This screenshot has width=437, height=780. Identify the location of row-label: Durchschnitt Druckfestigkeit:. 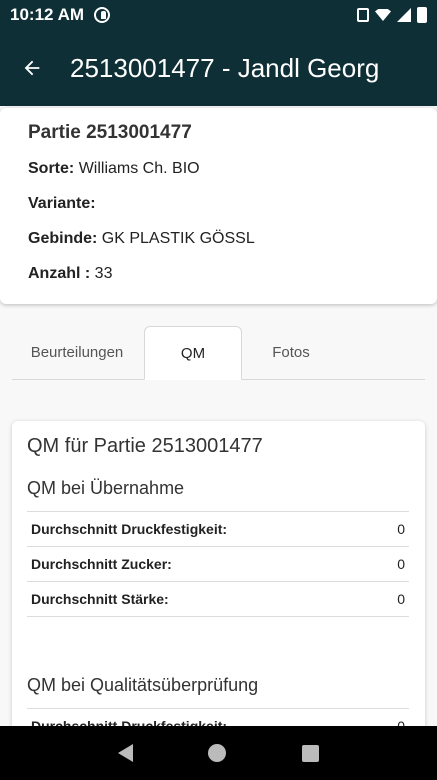
(129, 529).